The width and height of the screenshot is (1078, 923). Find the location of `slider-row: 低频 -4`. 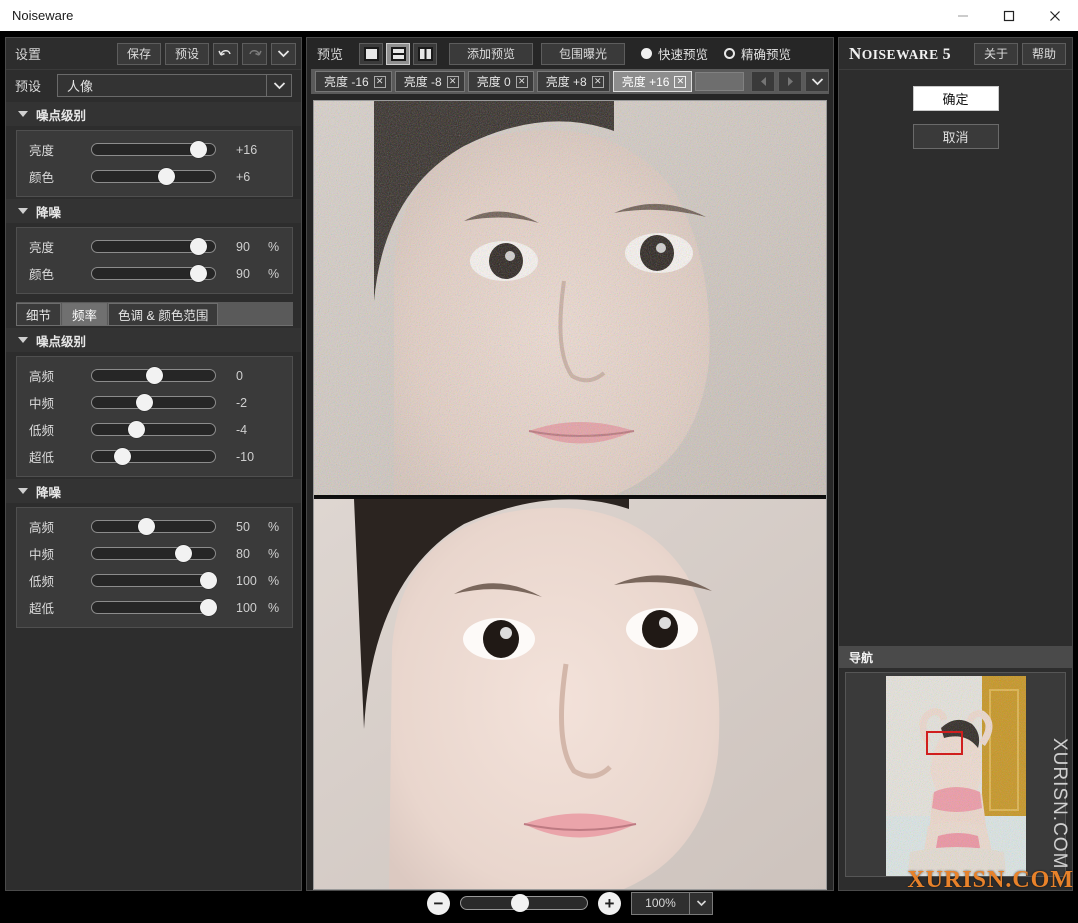

slider-row: 低频 -4 is located at coordinates (154, 429).